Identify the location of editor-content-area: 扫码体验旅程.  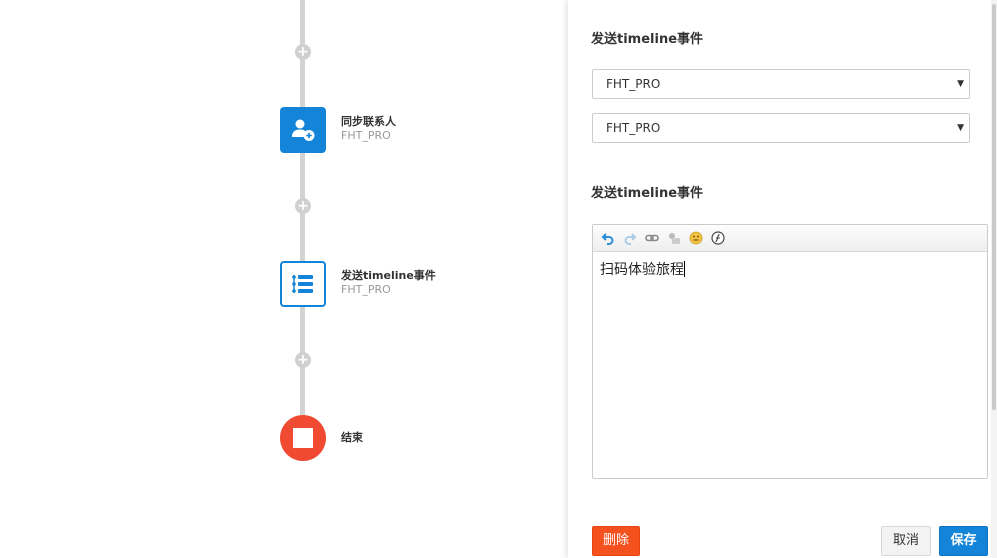
(790, 270).